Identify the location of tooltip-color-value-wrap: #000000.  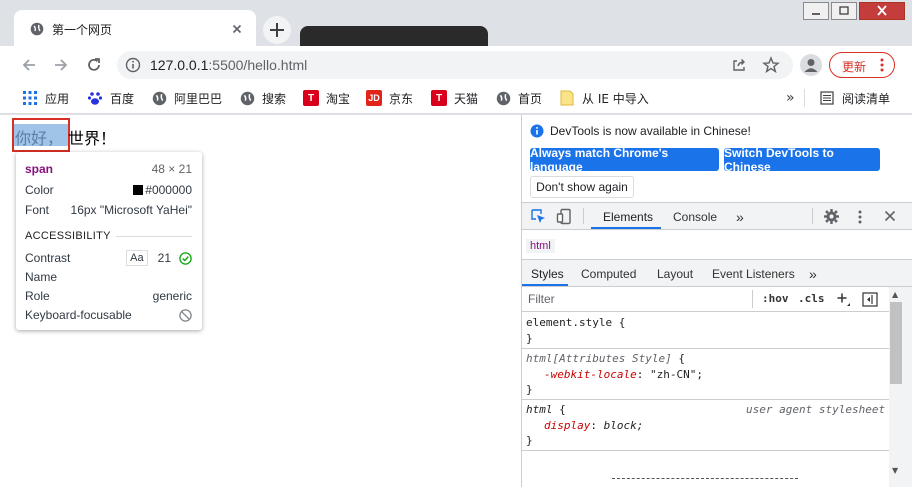
(162, 190).